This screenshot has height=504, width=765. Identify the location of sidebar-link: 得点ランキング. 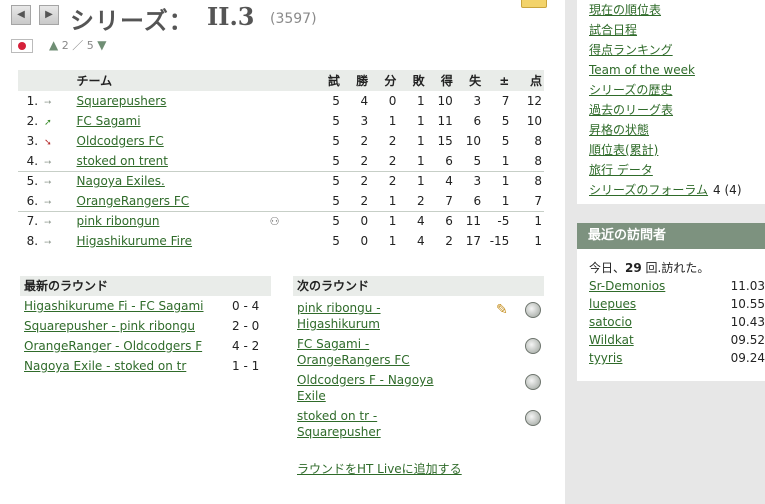
(631, 50).